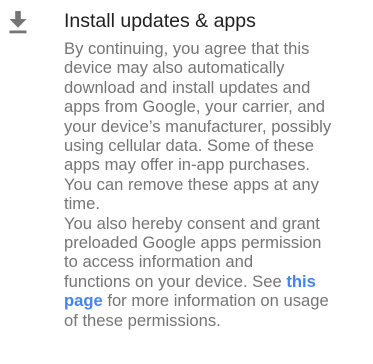 This screenshot has height=364, width=373. What do you see at coordinates (175, 281) in the screenshot?
I see `text-before-link: functions on your device. See` at bounding box center [175, 281].